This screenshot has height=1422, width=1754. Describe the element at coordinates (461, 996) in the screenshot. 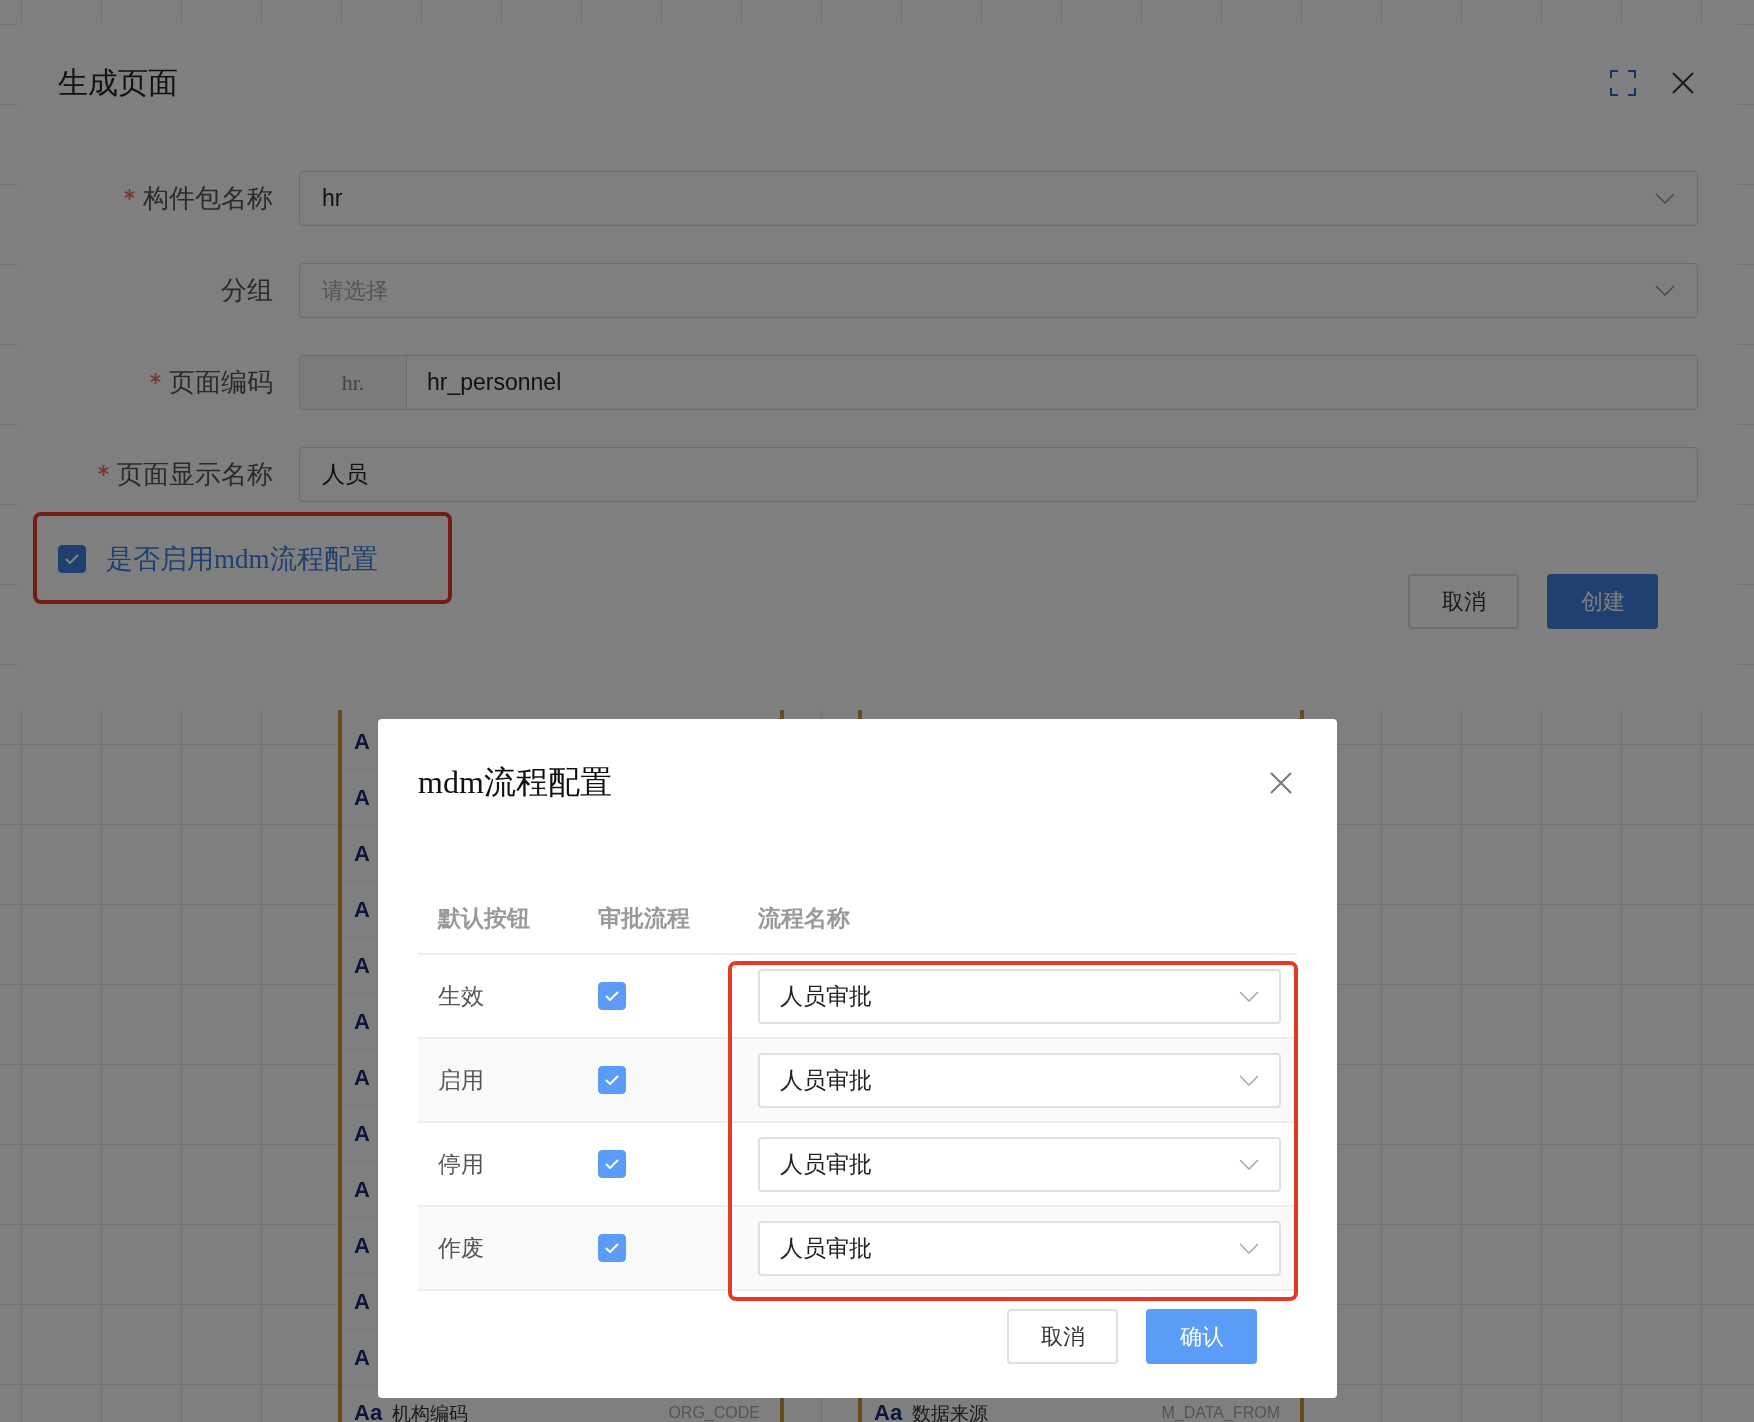

I see `table-cell-text: 生效` at that location.